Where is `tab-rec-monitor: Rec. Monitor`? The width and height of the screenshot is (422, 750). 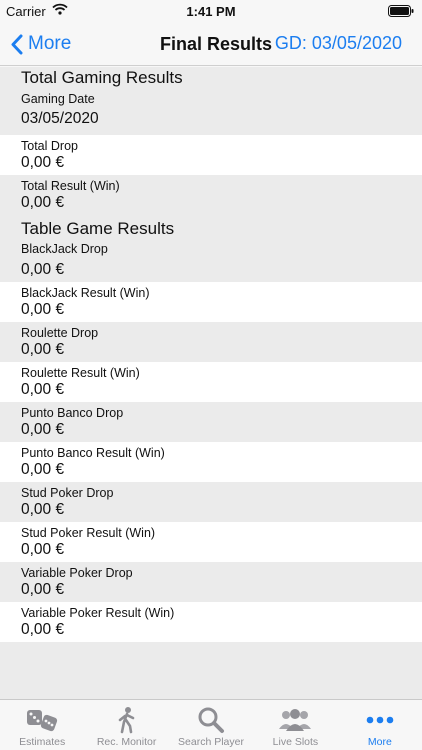
tab-rec-monitor: Rec. Monitor is located at coordinates (126, 725).